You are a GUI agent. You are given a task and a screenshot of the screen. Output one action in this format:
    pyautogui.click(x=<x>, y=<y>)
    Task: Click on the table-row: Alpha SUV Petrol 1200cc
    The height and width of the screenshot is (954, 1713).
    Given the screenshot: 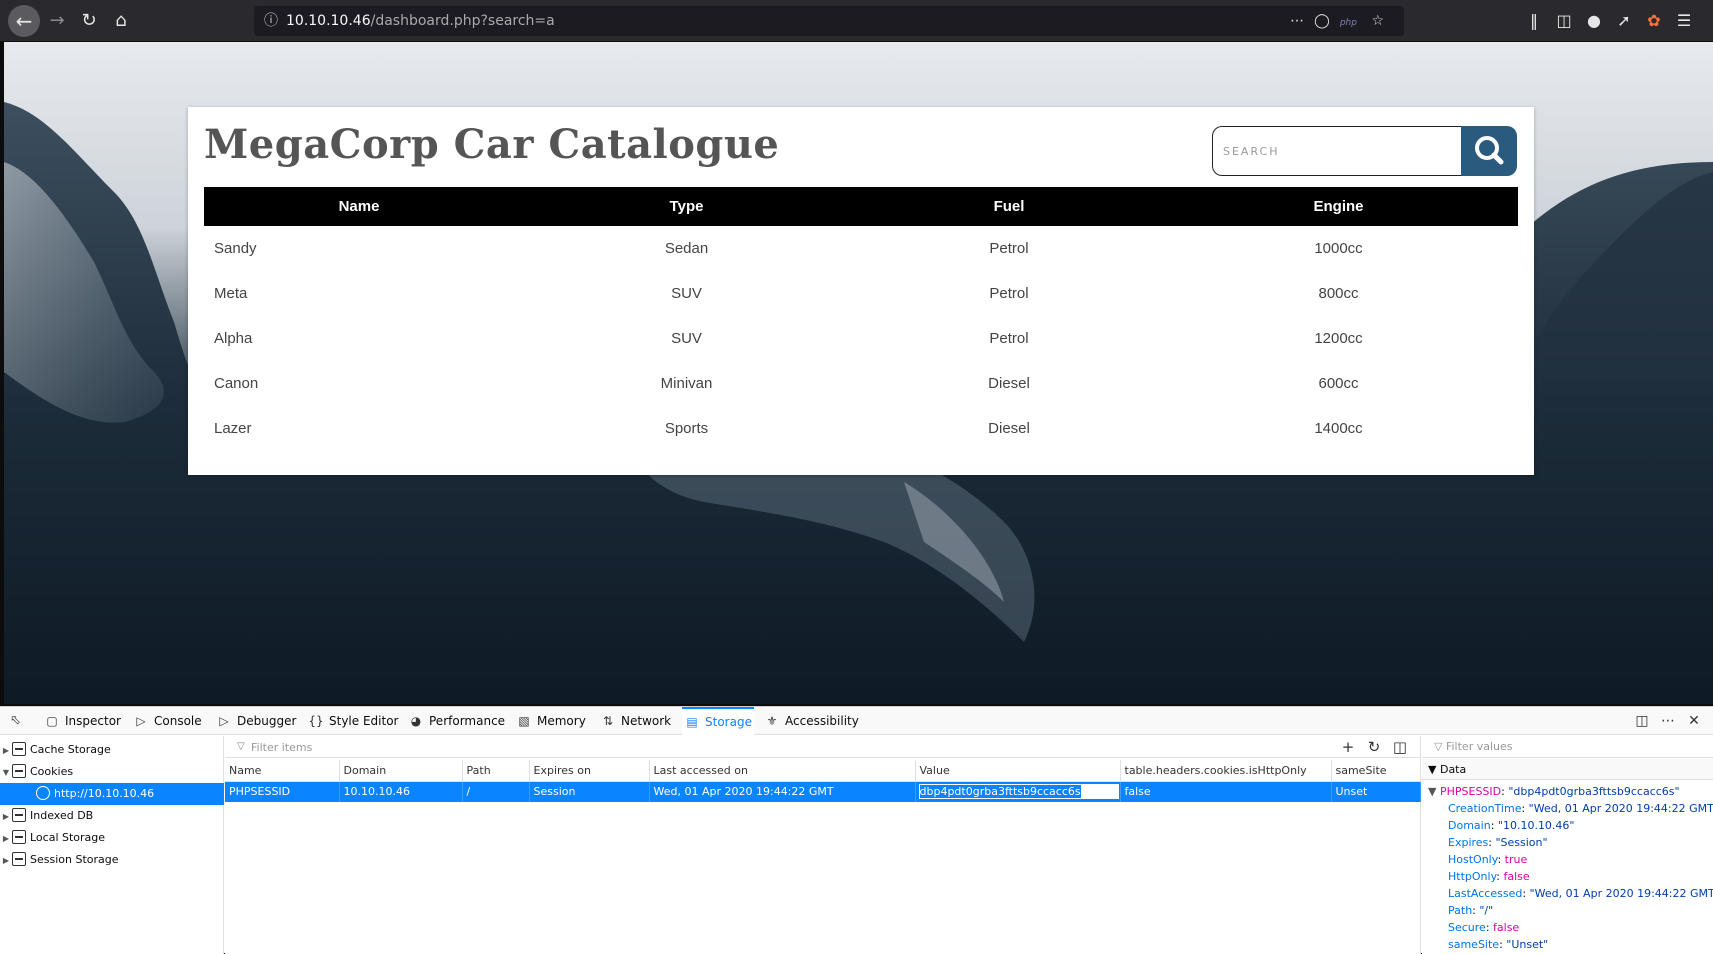 What is the action you would take?
    pyautogui.click(x=861, y=338)
    